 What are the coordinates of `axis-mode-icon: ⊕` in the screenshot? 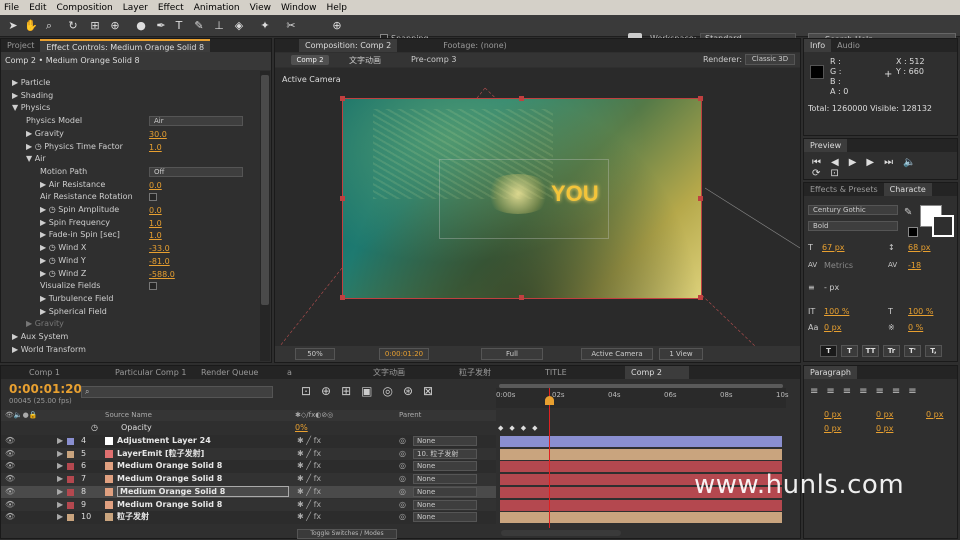 It's located at (337, 26).